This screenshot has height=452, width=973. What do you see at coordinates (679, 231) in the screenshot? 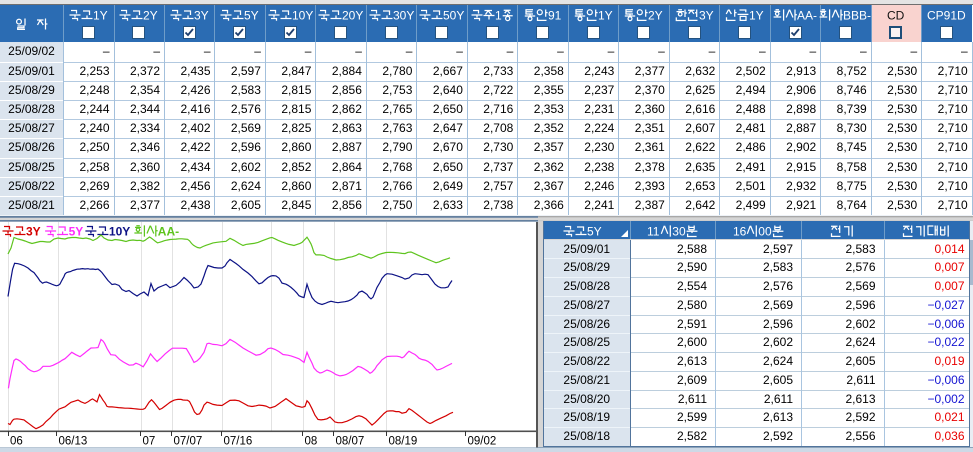
I see `svg-text: 30` at bounding box center [679, 231].